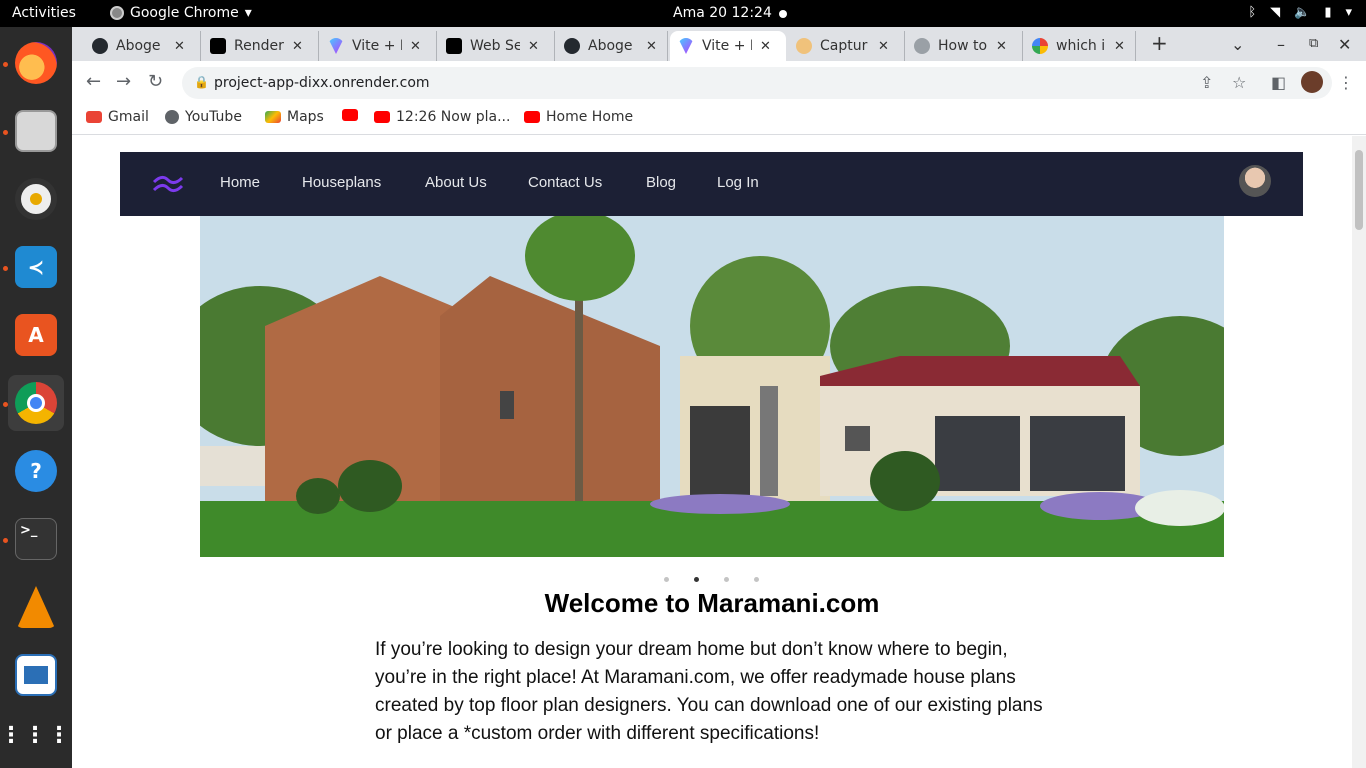  What do you see at coordinates (260, 46) in the screenshot?
I see `tab-1: Render ✕` at bounding box center [260, 46].